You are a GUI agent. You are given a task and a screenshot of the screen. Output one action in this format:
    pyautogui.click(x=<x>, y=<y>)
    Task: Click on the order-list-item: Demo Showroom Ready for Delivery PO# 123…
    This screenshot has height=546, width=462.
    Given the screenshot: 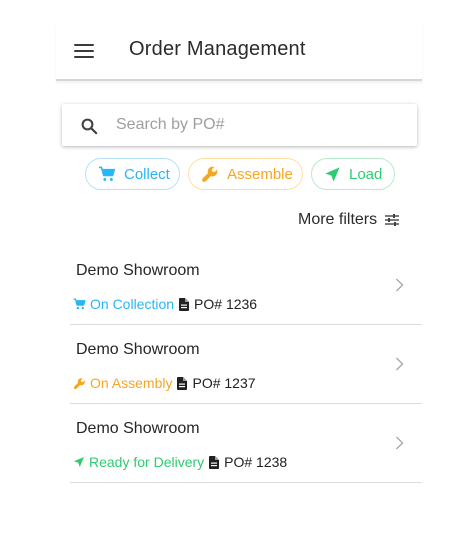 What is the action you would take?
    pyautogui.click(x=246, y=443)
    